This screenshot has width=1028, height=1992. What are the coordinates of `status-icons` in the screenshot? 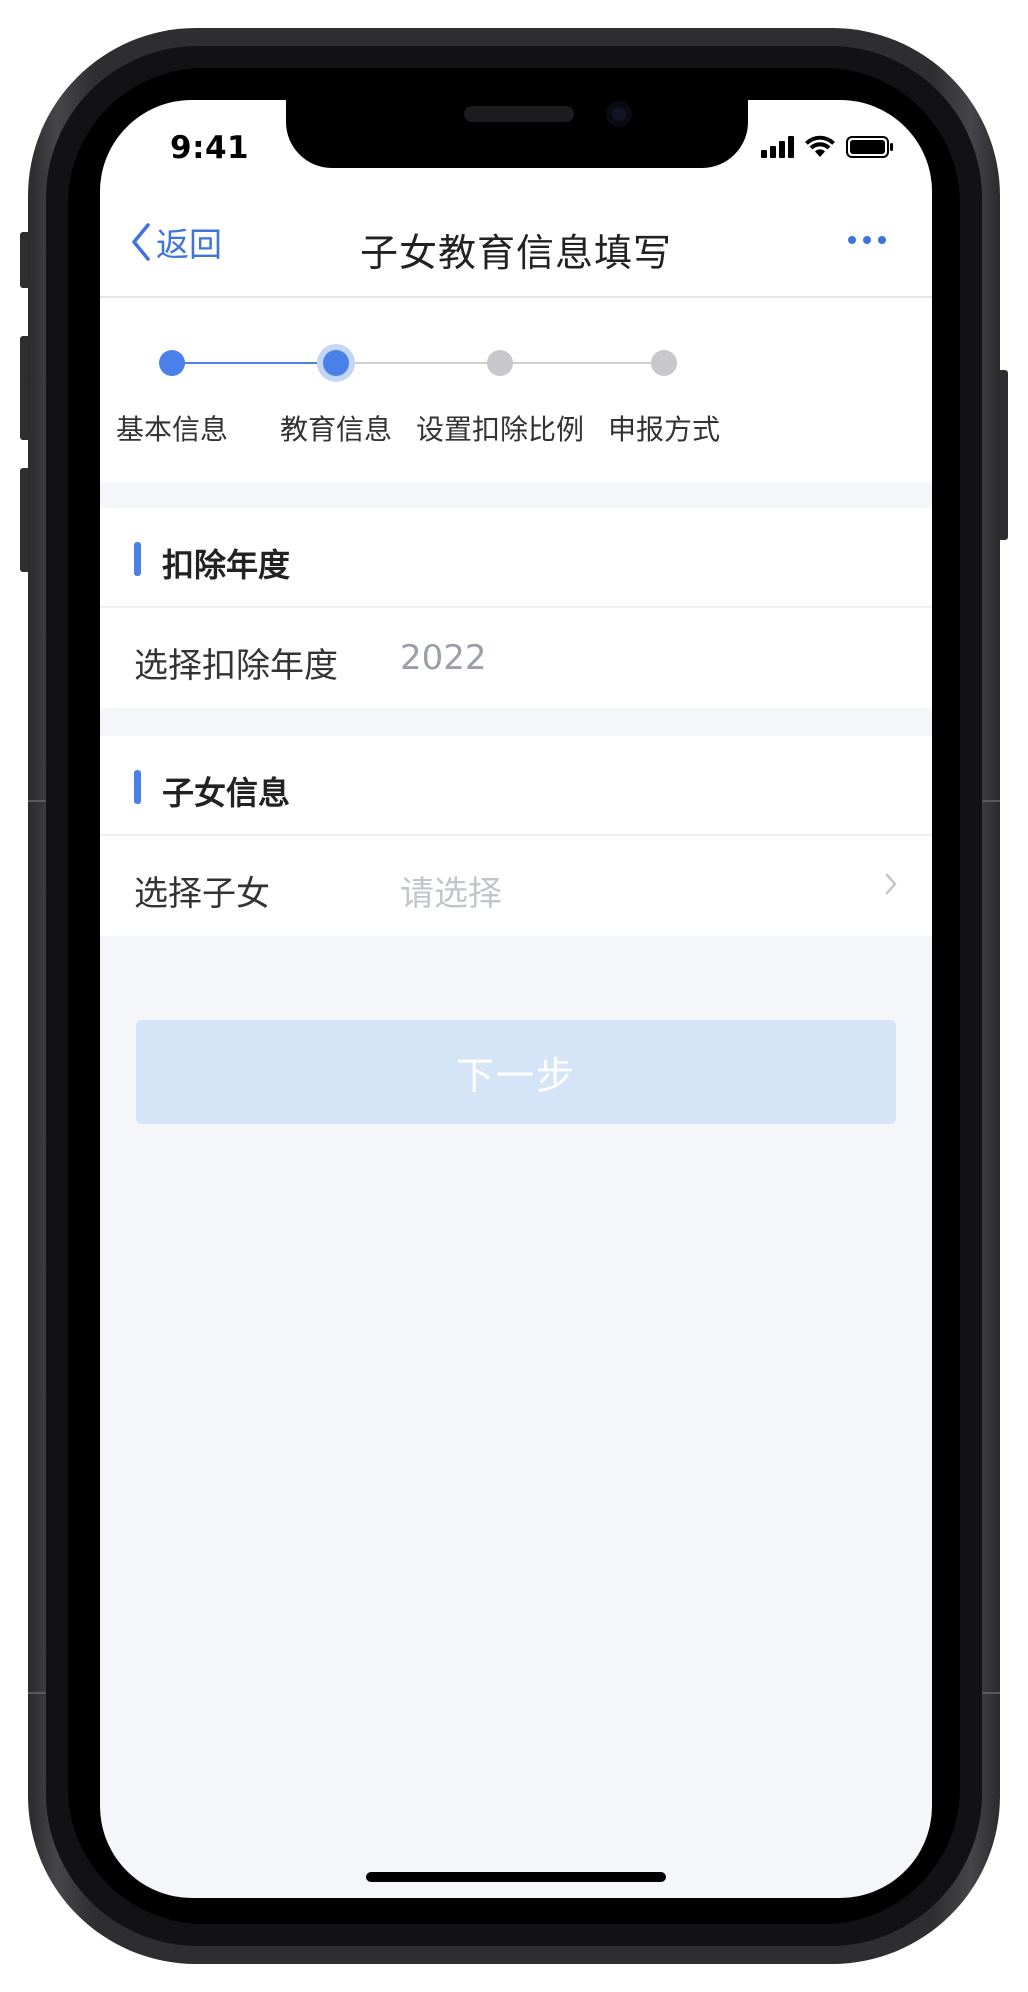 It's located at (827, 147).